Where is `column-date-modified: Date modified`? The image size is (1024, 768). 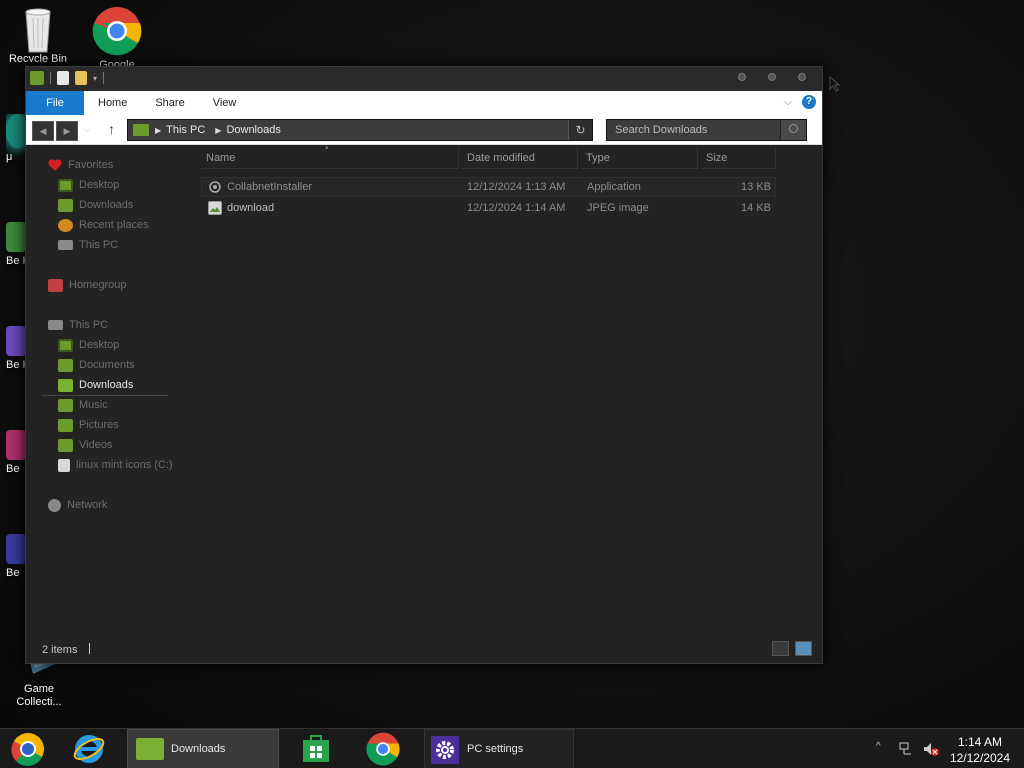
column-date-modified: Date modified is located at coordinates (520, 158).